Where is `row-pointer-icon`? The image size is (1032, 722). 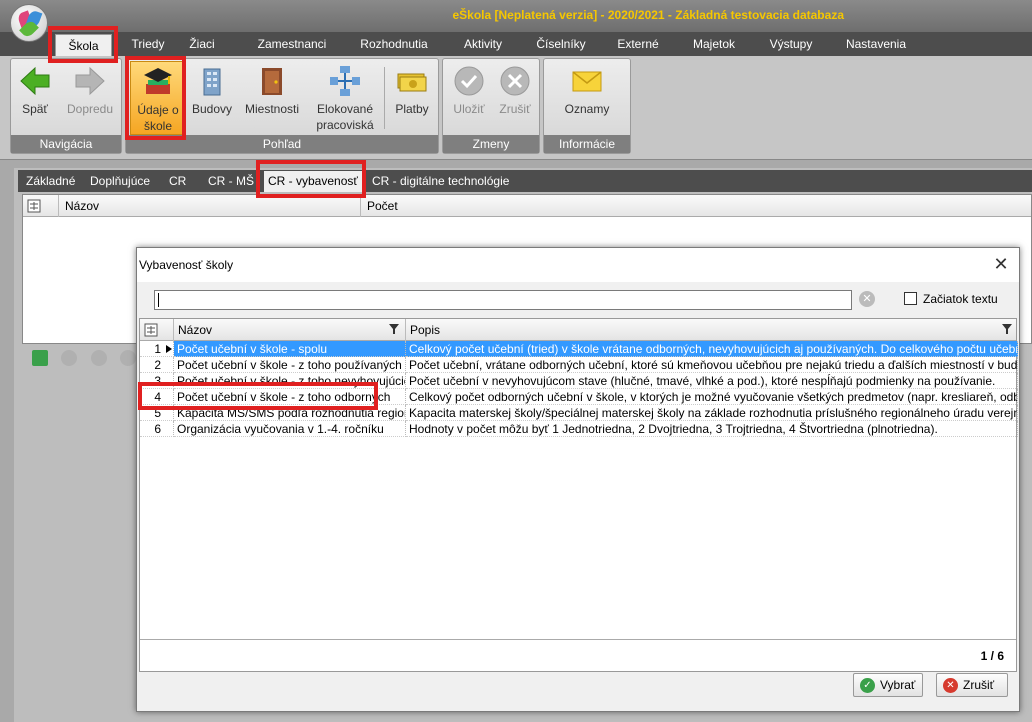 row-pointer-icon is located at coordinates (169, 349).